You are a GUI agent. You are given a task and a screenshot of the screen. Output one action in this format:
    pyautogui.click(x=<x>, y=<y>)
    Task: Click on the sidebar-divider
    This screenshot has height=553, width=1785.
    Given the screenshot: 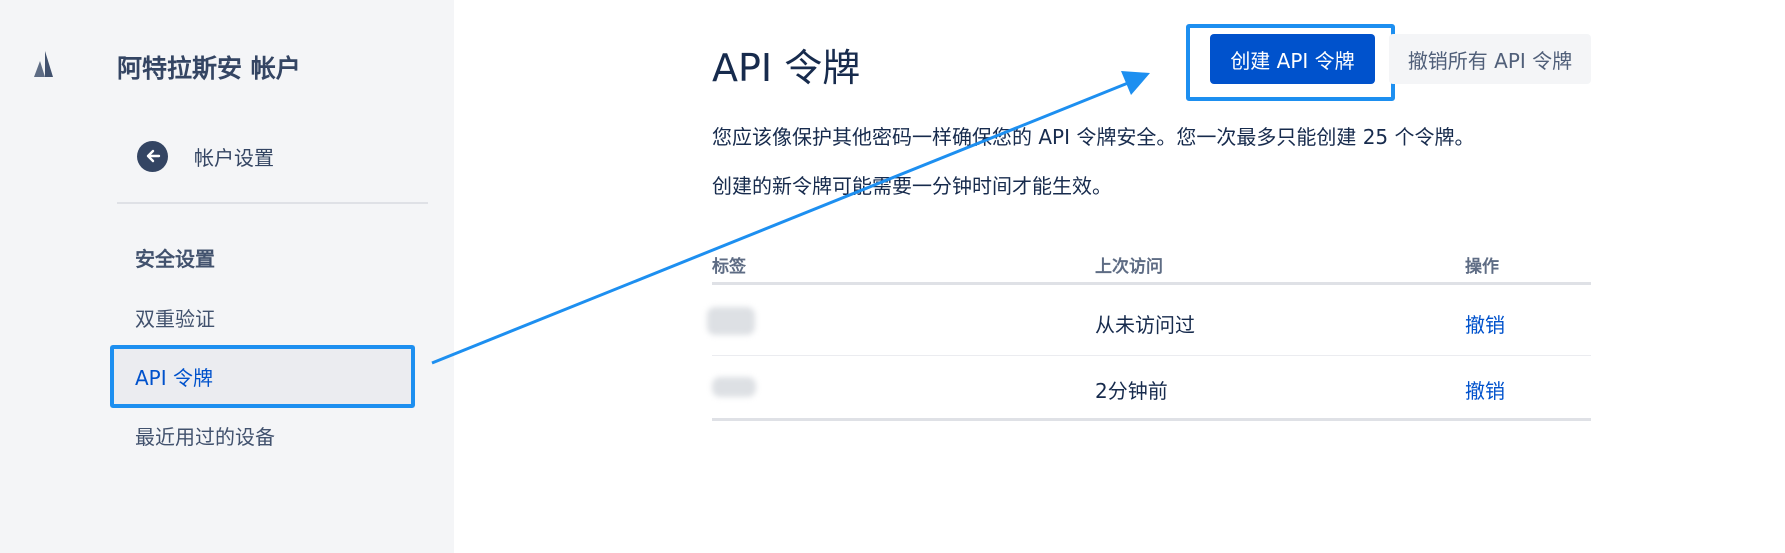 What is the action you would take?
    pyautogui.click(x=272, y=203)
    